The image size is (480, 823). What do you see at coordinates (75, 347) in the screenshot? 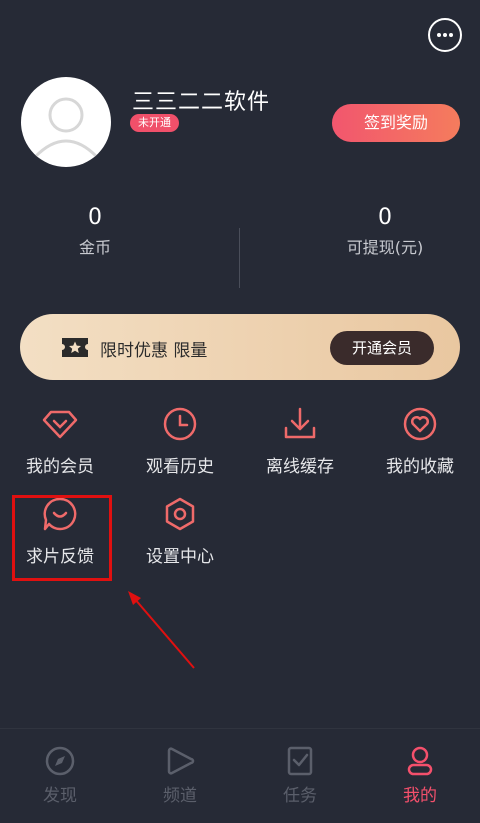
I see `star-ticket-icon` at bounding box center [75, 347].